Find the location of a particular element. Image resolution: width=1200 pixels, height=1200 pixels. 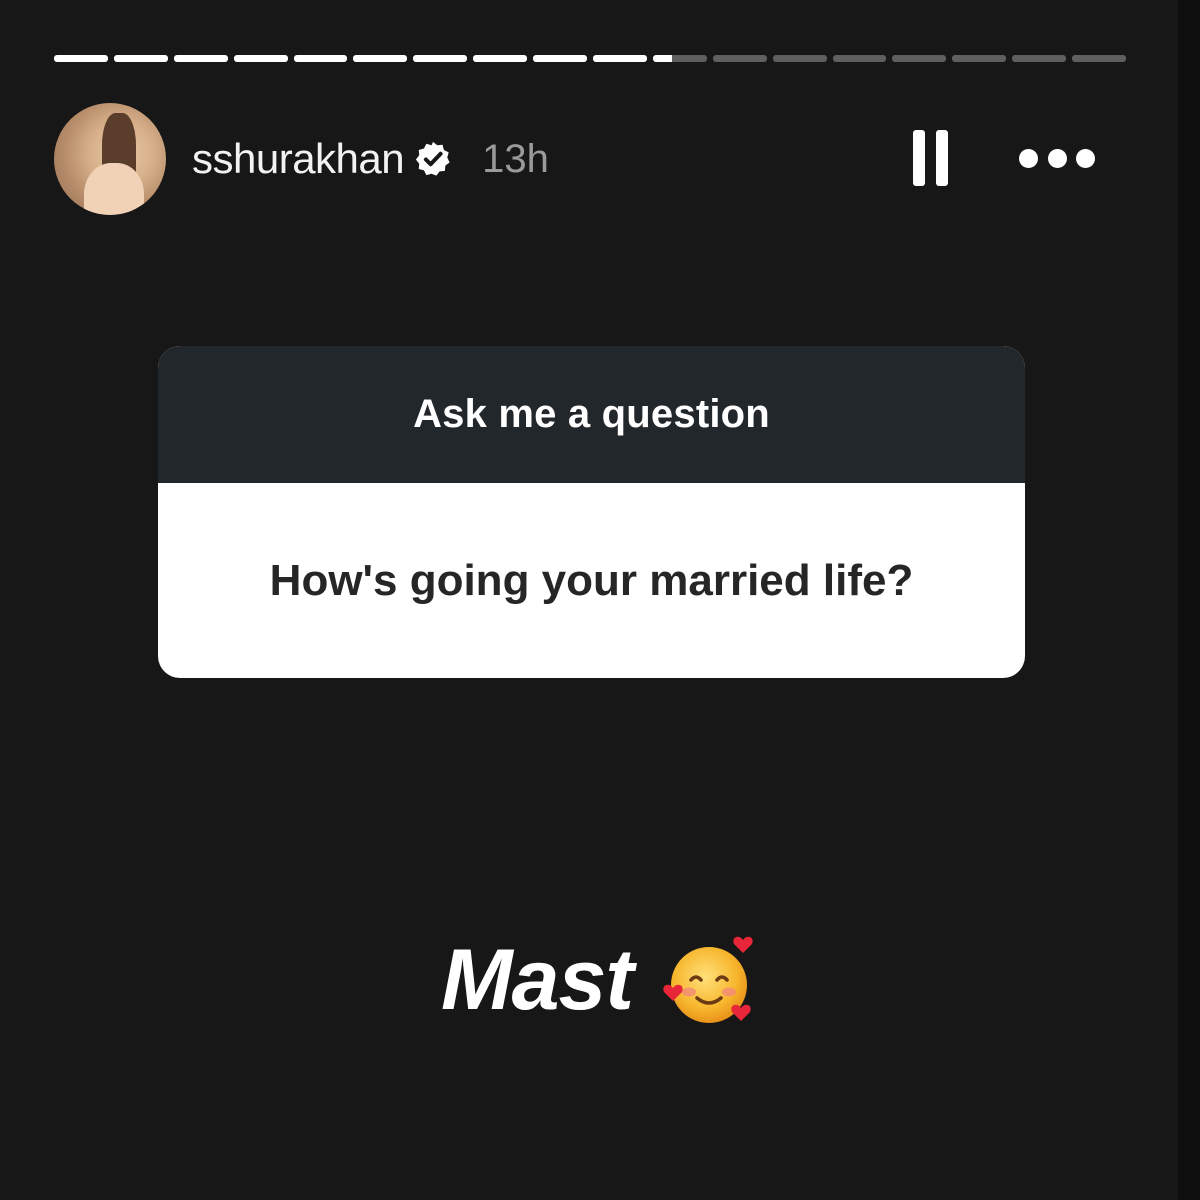

pause-icon-bar-right is located at coordinates (942, 158).